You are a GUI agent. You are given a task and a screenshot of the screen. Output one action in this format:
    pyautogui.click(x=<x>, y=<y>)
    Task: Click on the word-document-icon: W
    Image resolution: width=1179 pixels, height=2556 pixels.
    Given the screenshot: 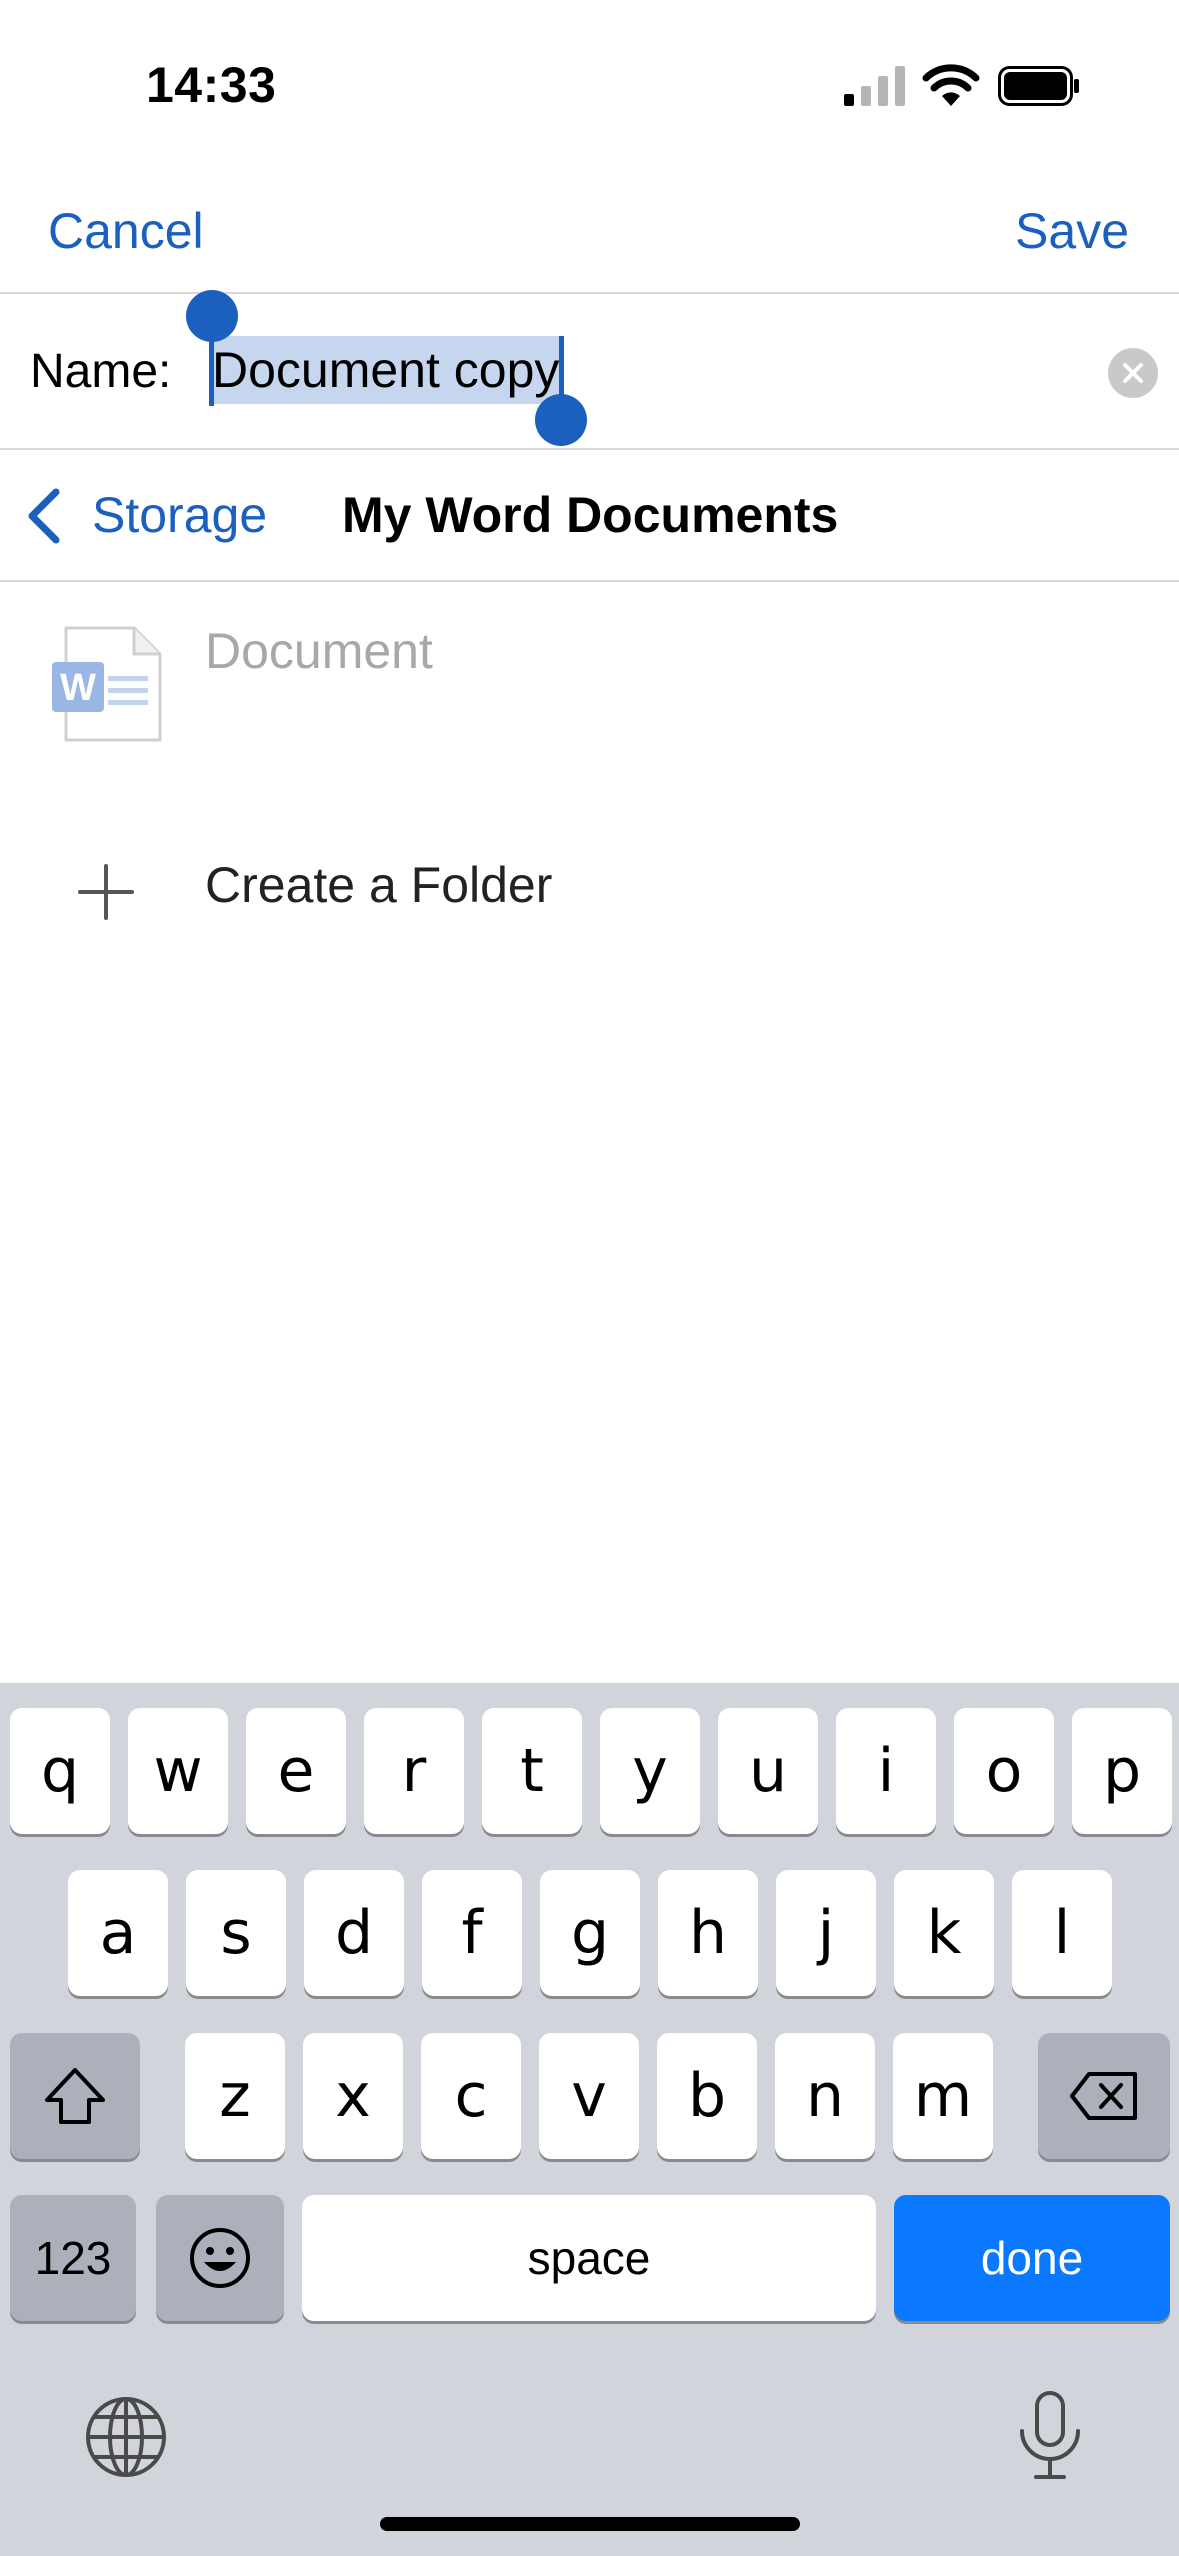 What is the action you would take?
    pyautogui.click(x=107, y=684)
    